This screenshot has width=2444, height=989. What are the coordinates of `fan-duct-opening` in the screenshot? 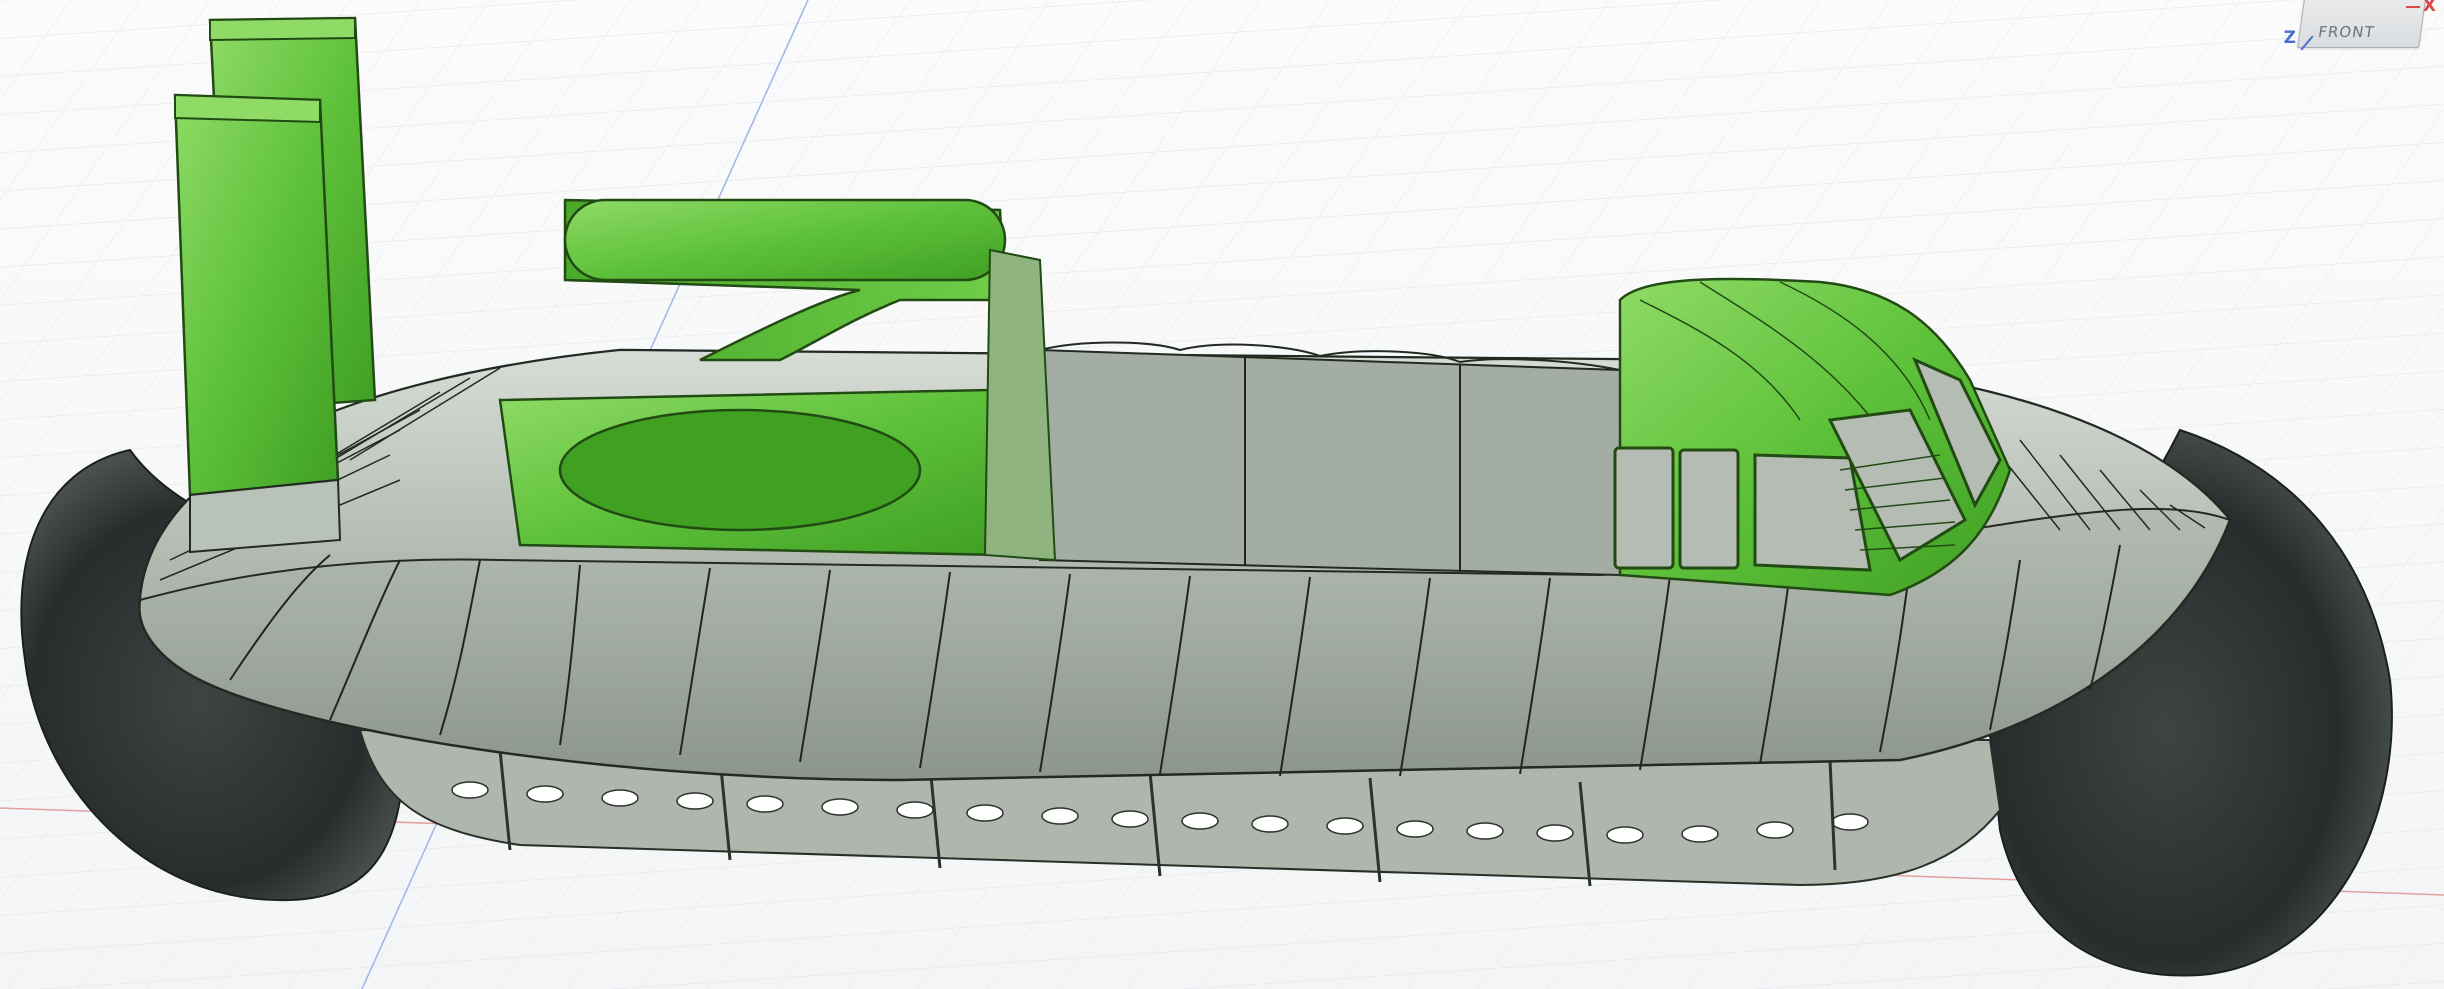 It's located at (740, 470).